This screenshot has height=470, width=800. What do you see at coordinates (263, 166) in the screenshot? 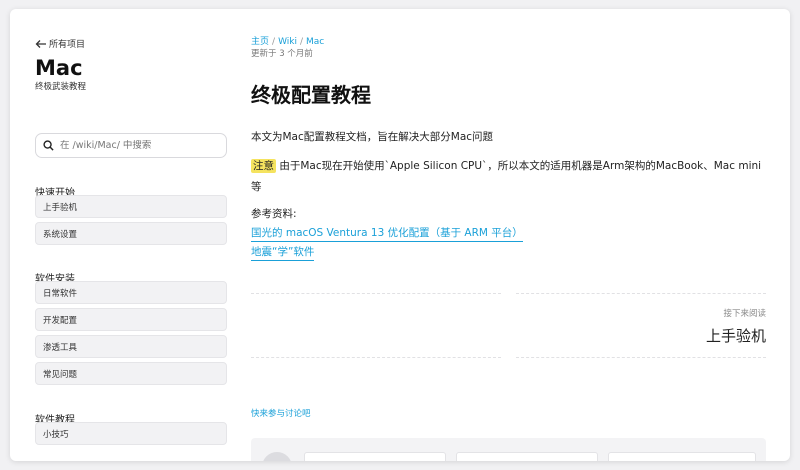
I see `note-tag: 注意` at bounding box center [263, 166].